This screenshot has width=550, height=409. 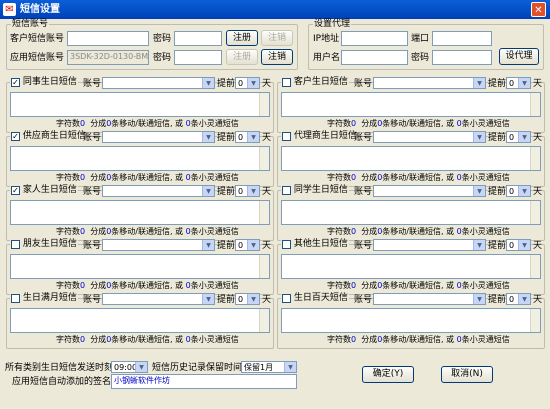 What do you see at coordinates (108, 38) in the screenshot?
I see `client-account-input` at bounding box center [108, 38].